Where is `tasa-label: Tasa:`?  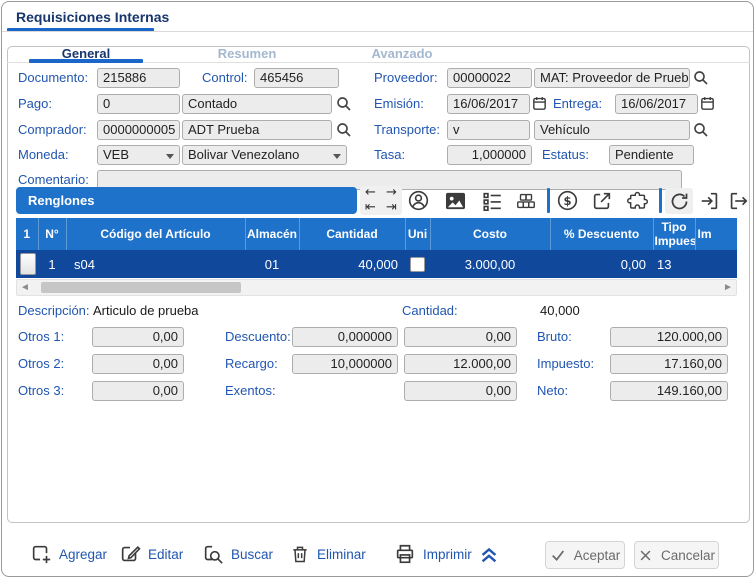 tasa-label: Tasa: is located at coordinates (390, 154).